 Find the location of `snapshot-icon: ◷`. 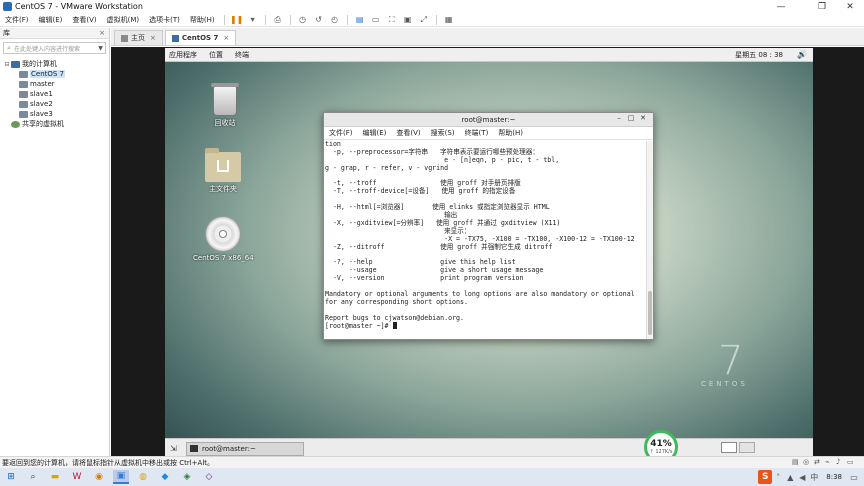

snapshot-icon: ◷ is located at coordinates (303, 19).